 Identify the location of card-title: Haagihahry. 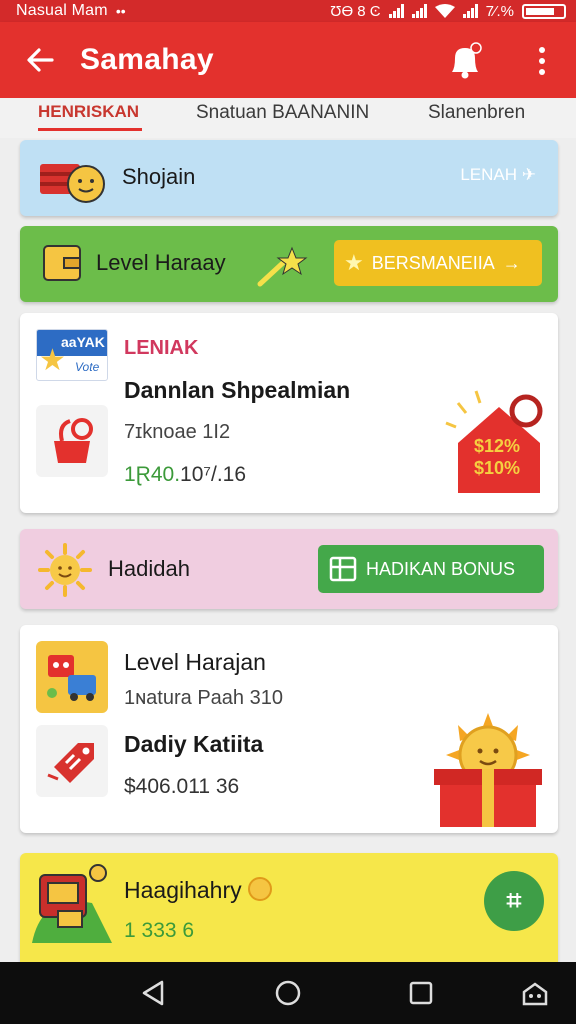
(198, 890).